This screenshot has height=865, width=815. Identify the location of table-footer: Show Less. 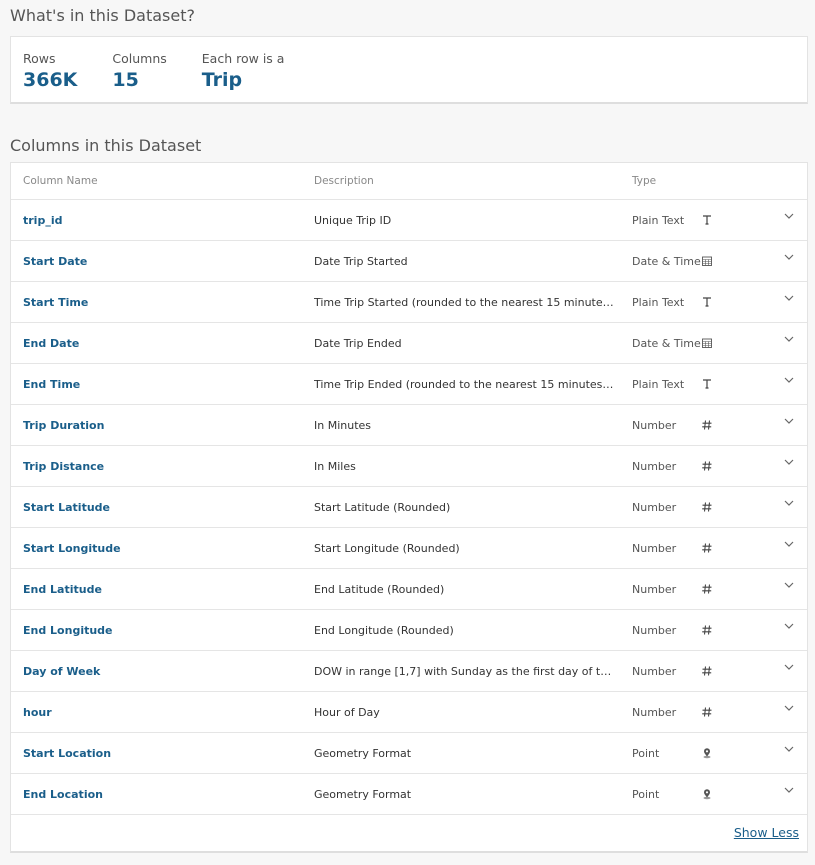
(409, 833).